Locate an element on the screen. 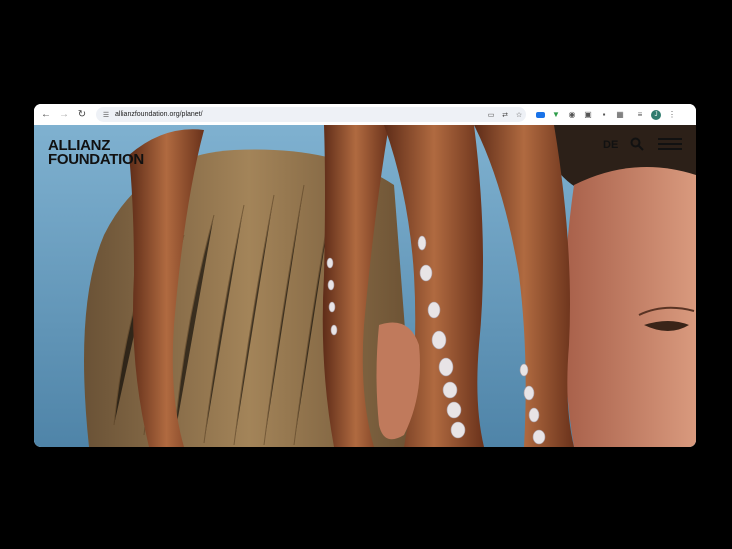 This screenshot has width=732, height=549. video-icon: ▪ is located at coordinates (604, 114).